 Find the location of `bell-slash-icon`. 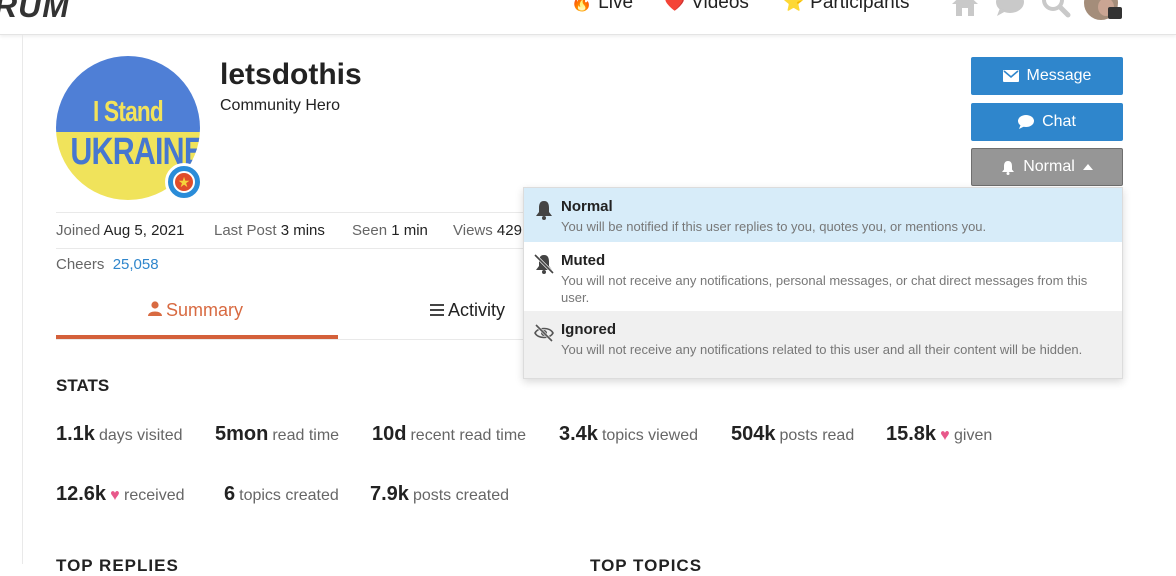

bell-slash-icon is located at coordinates (544, 264).